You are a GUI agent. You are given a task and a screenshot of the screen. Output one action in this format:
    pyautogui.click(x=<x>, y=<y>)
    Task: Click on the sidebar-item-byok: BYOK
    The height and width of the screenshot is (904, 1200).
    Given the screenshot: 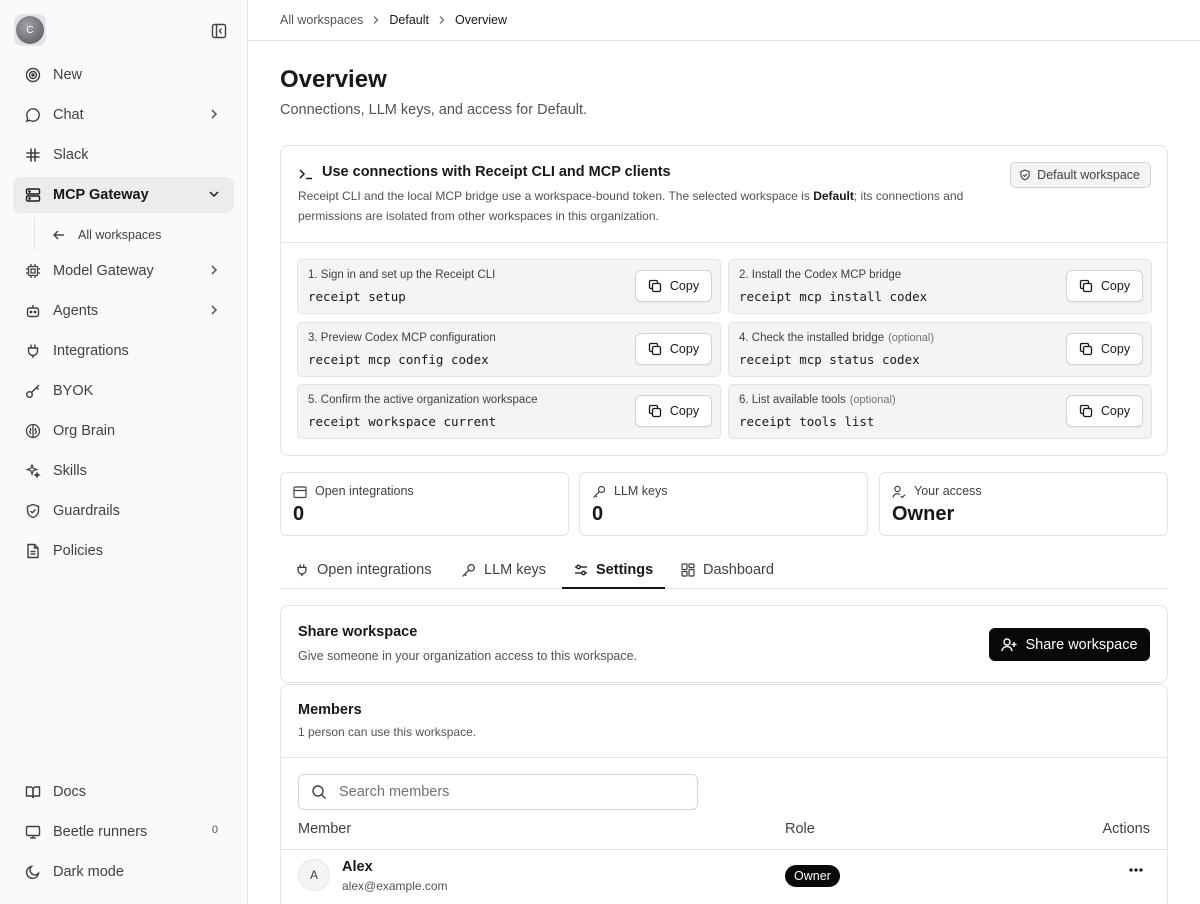 What is the action you would take?
    pyautogui.click(x=123, y=391)
    